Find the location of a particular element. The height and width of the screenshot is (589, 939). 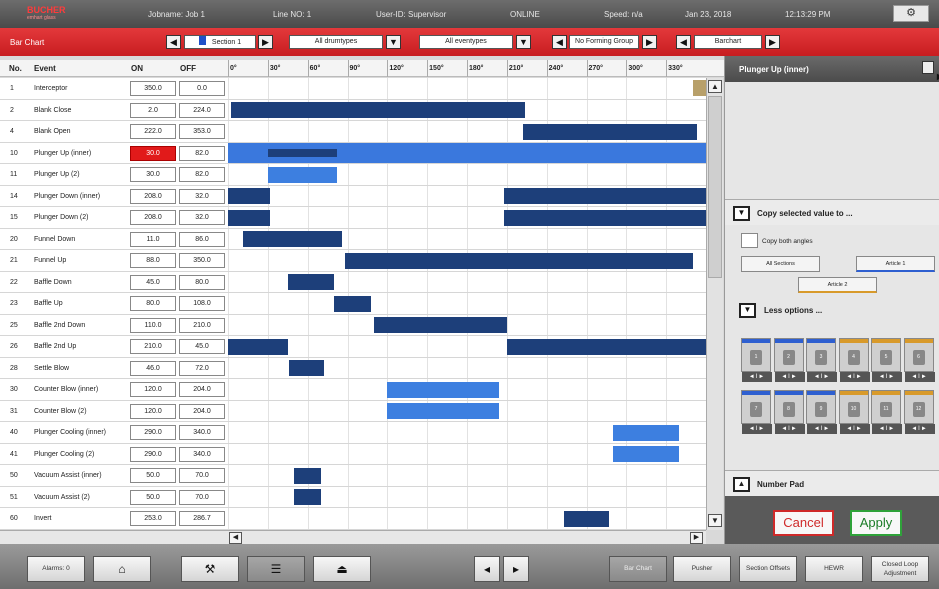

section-tile: 4 ◄I► is located at coordinates (854, 360).